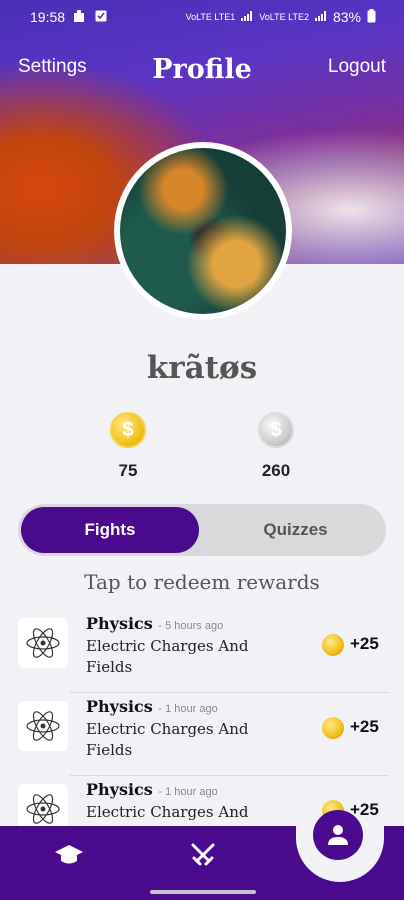 Image resolution: width=404 pixels, height=900 pixels. I want to click on network-2: VoLTE LTE2, so click(284, 17).